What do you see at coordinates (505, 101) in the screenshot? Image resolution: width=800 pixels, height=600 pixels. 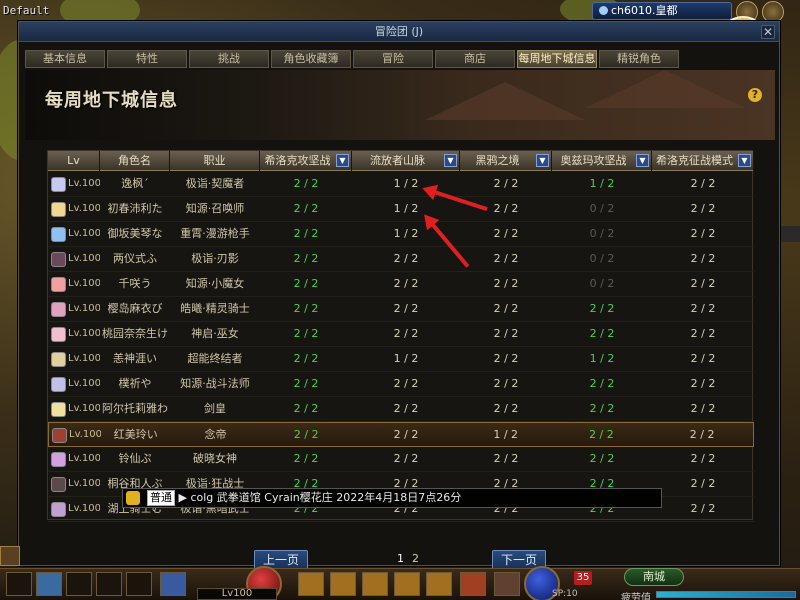 I see `banner-decoration` at bounding box center [505, 101].